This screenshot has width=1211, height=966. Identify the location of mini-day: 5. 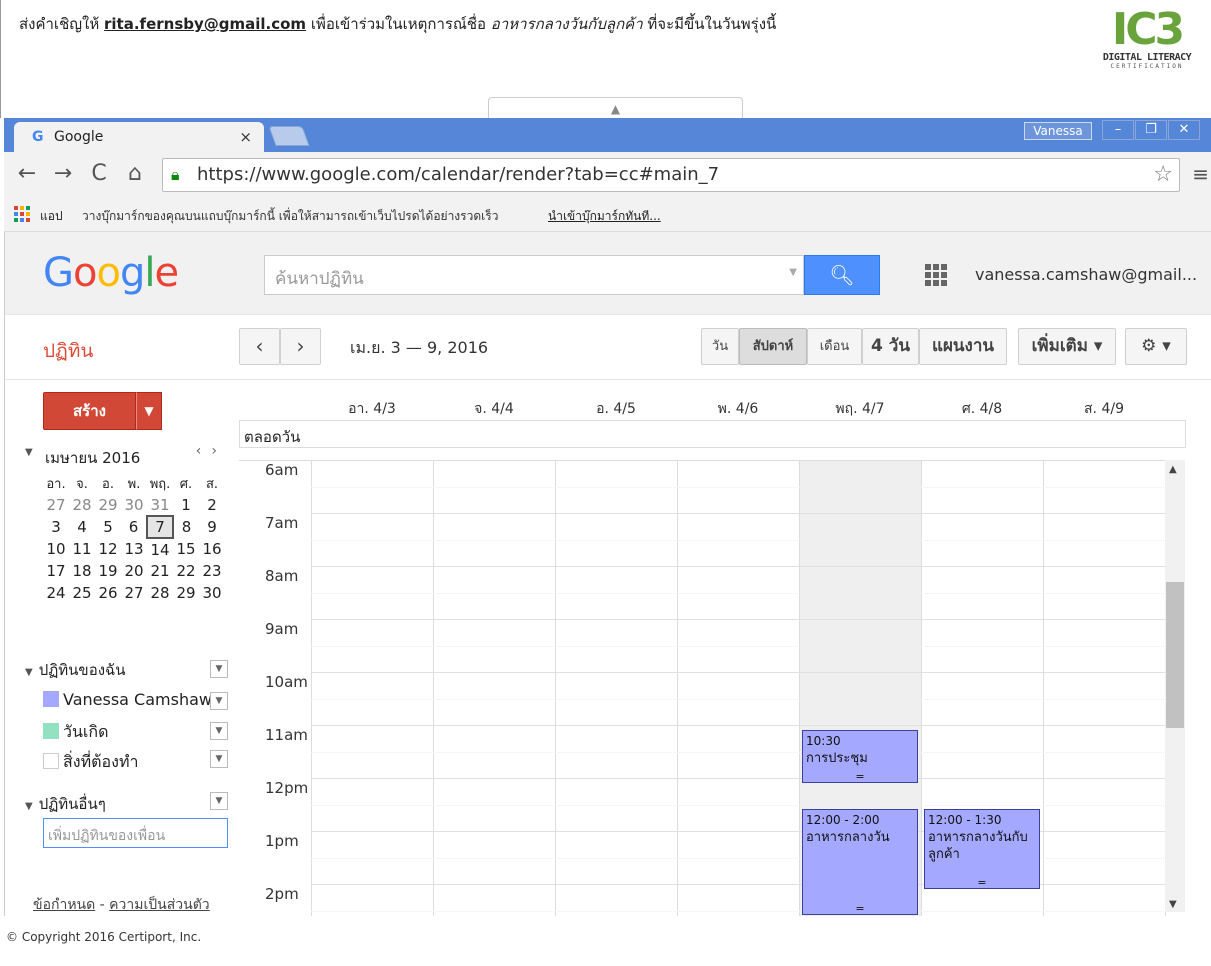
(108, 527).